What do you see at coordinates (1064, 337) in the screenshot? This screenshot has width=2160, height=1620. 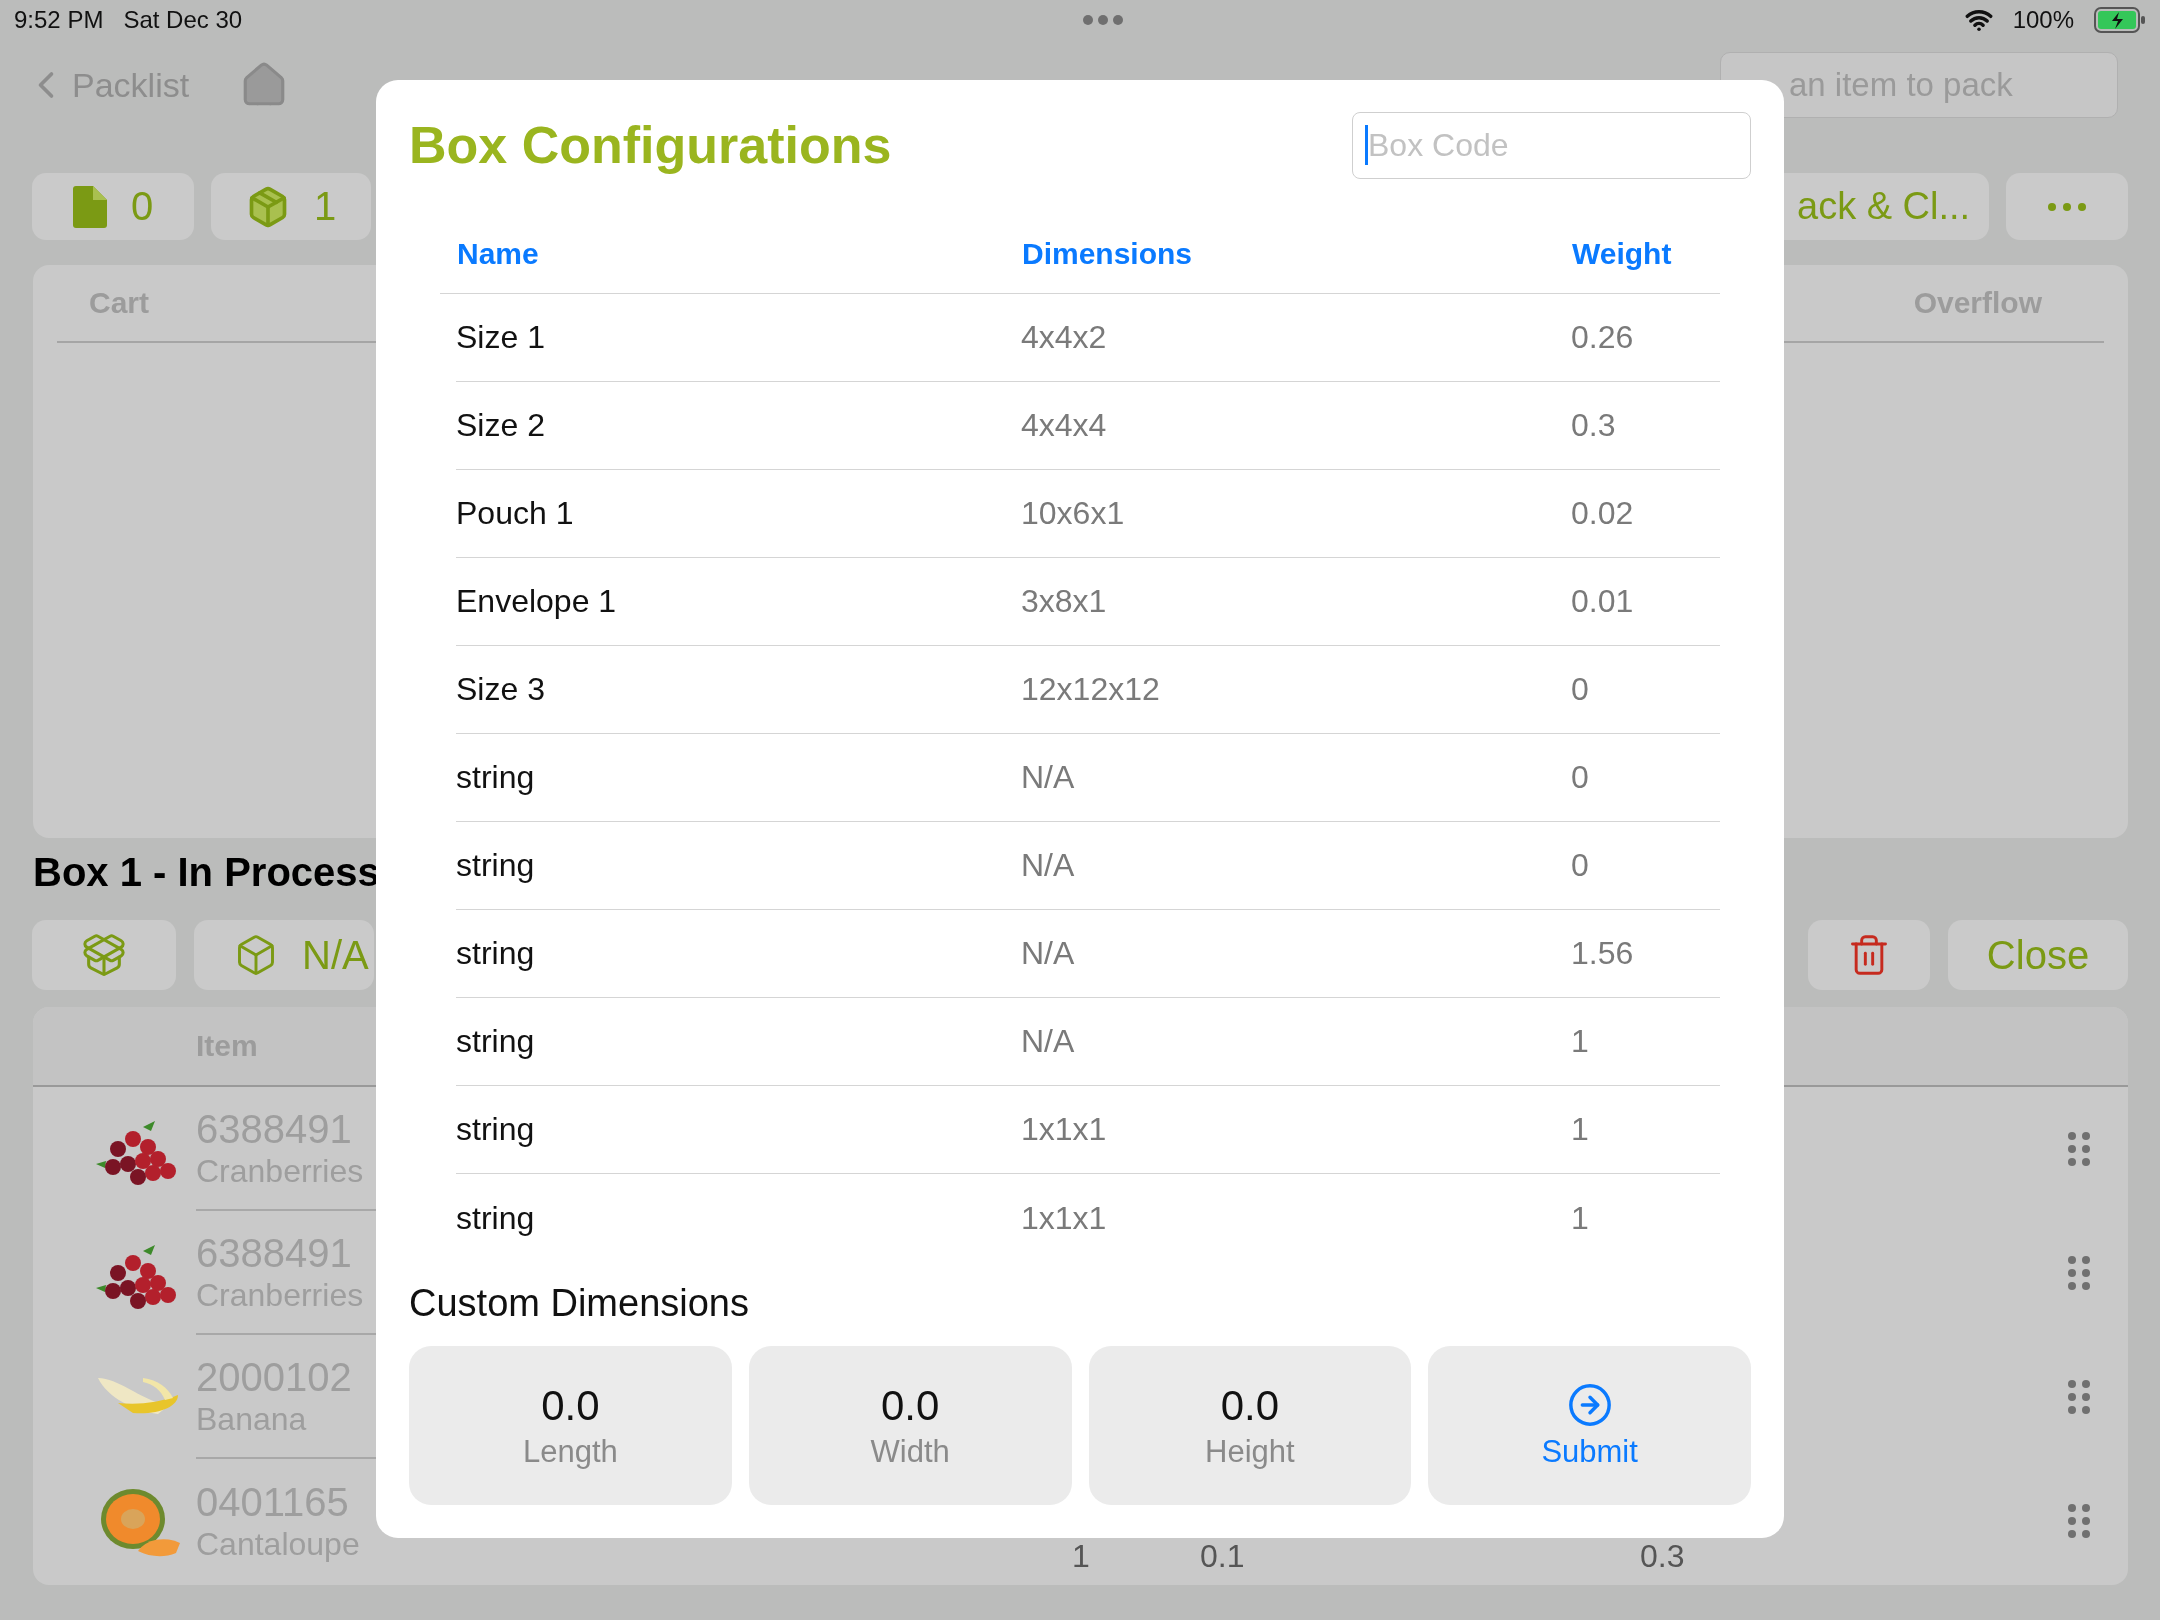 I see `table-cell-text: 4x4x2` at bounding box center [1064, 337].